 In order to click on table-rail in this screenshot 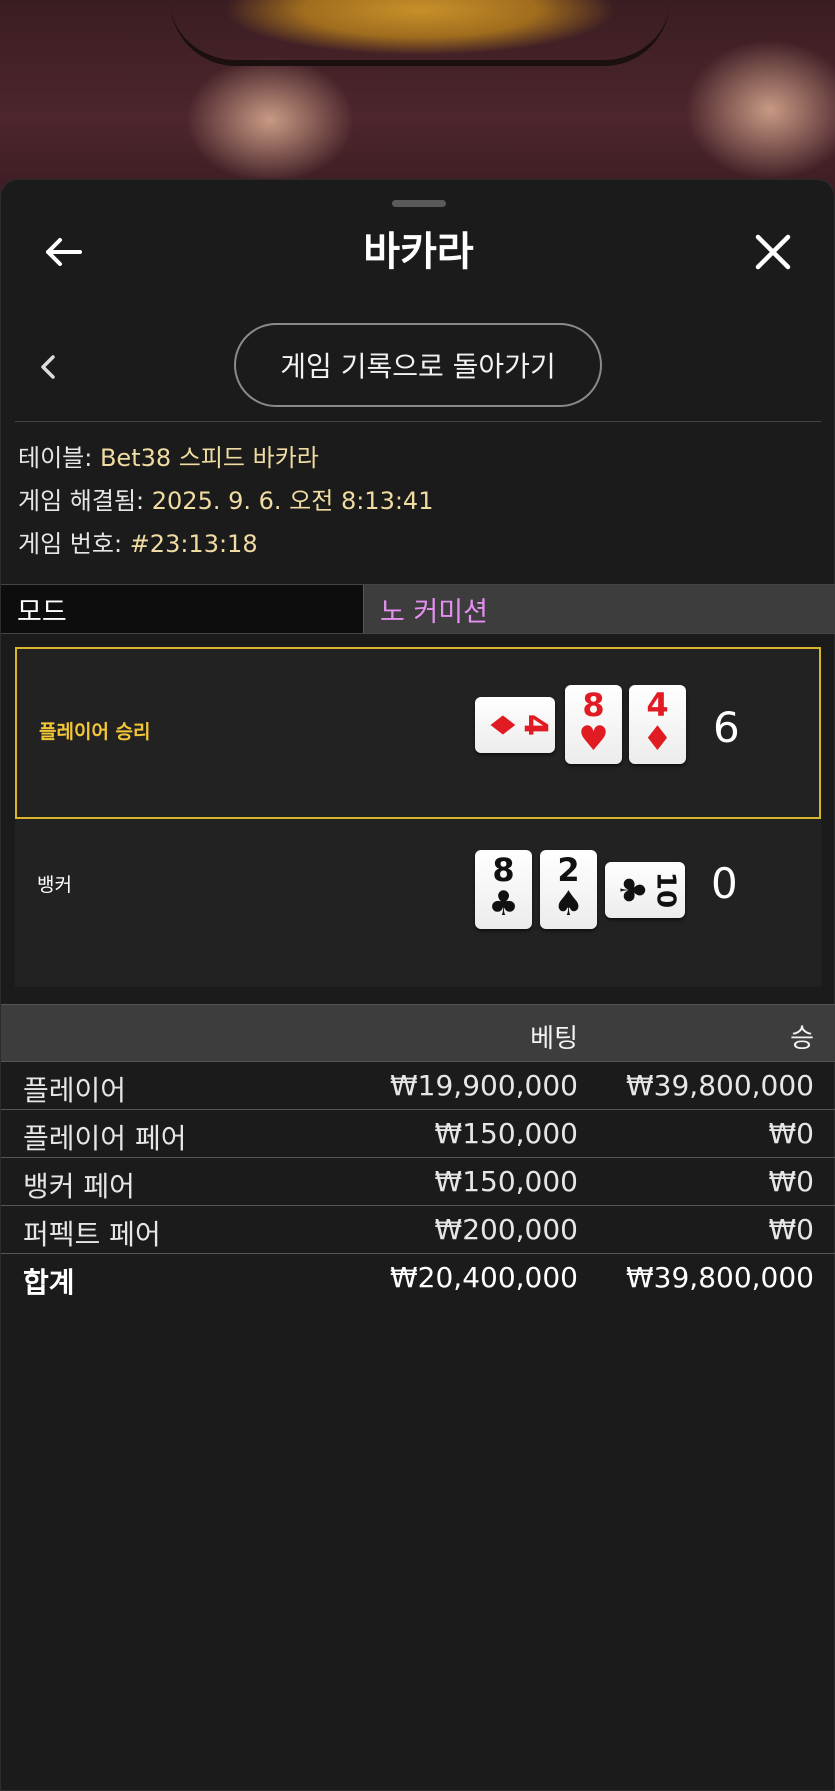, I will do `click(420, 33)`.